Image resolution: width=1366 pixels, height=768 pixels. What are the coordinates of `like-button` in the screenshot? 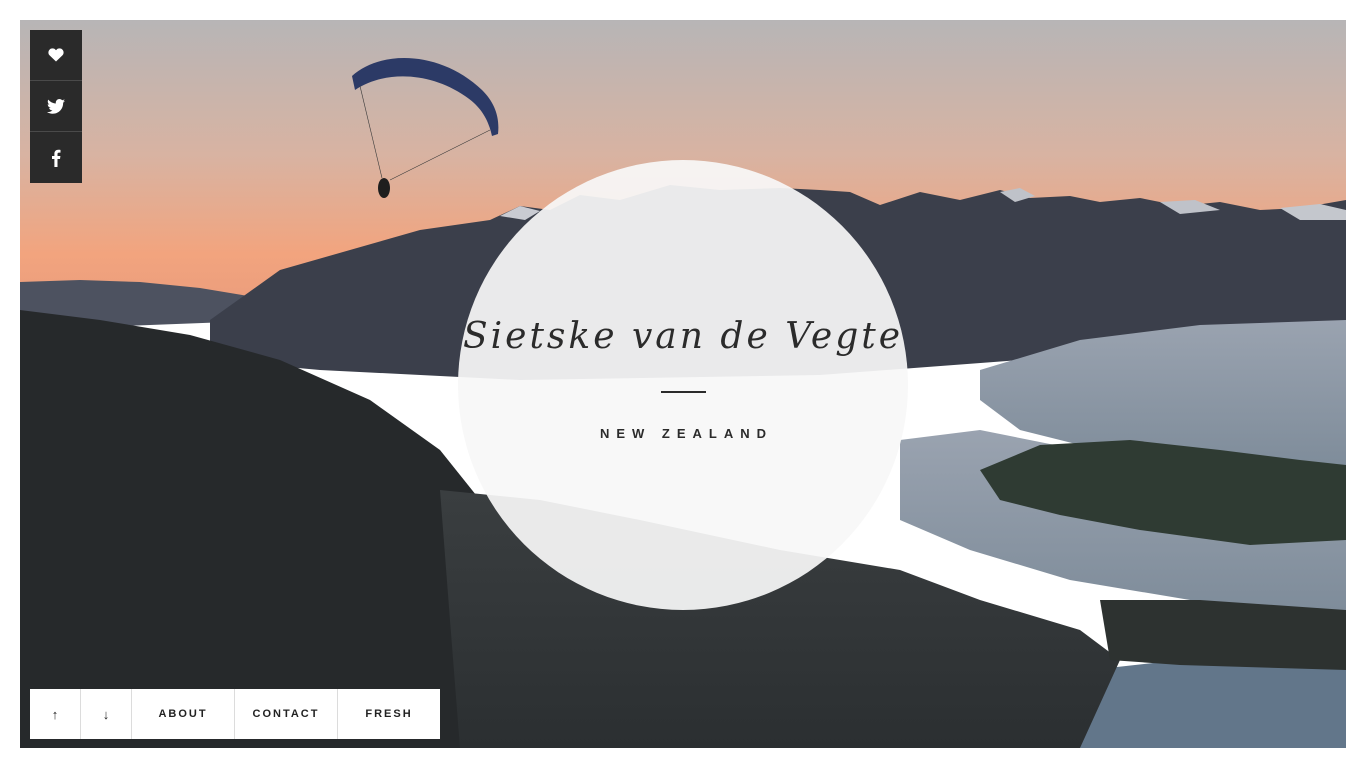 It's located at (56, 55).